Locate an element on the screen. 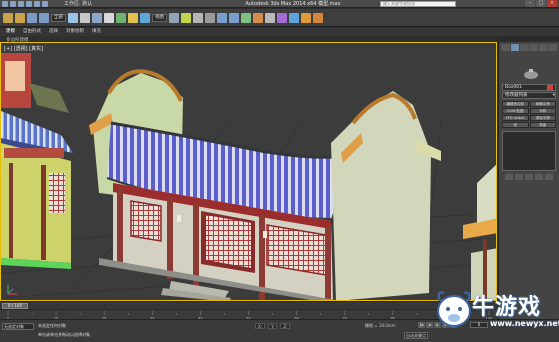 This screenshot has width=559, height=342. search-input: 键入关键字或短语 is located at coordinates (418, 4).